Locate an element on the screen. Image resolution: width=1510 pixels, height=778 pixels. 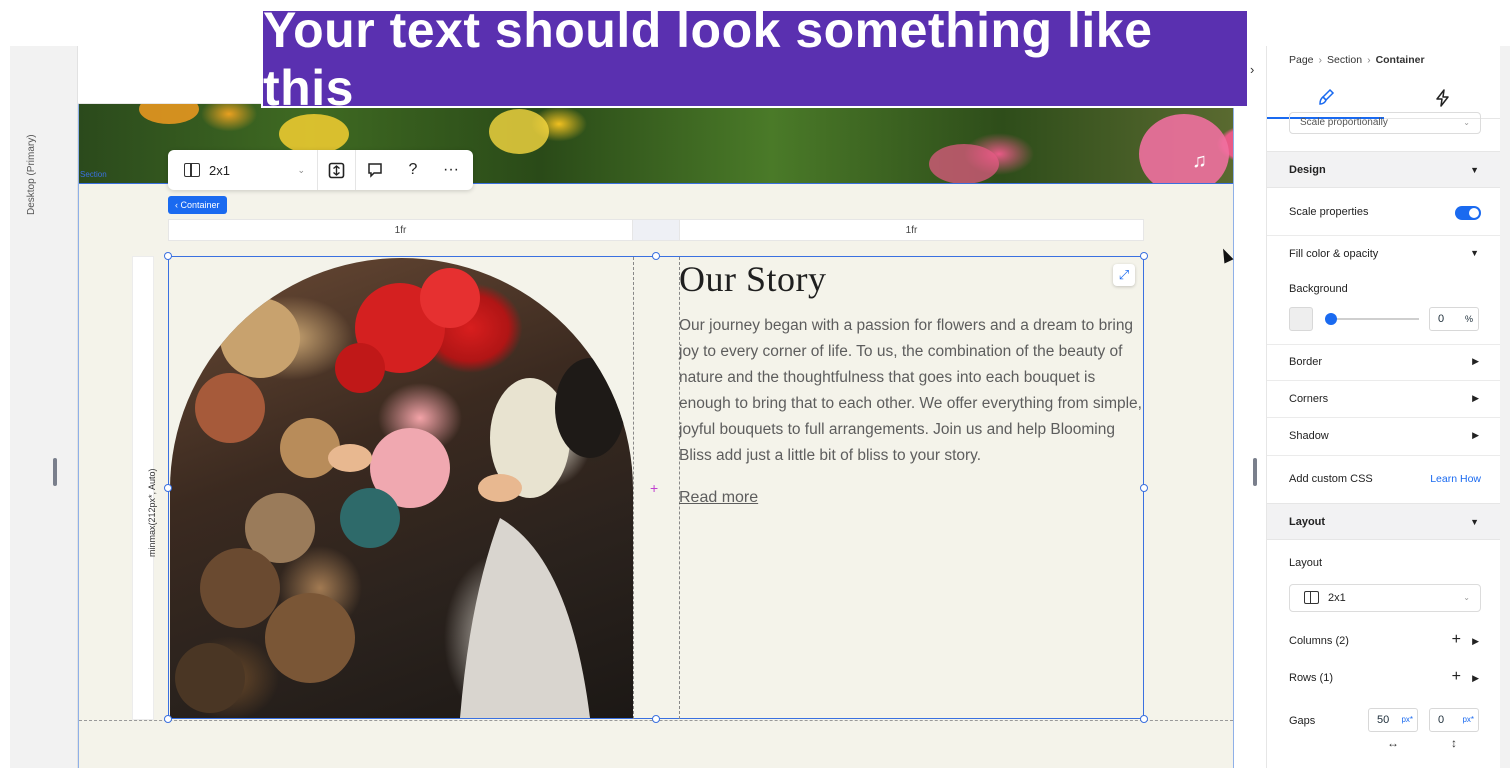
border-label: Border is located at coordinates (1306, 362).